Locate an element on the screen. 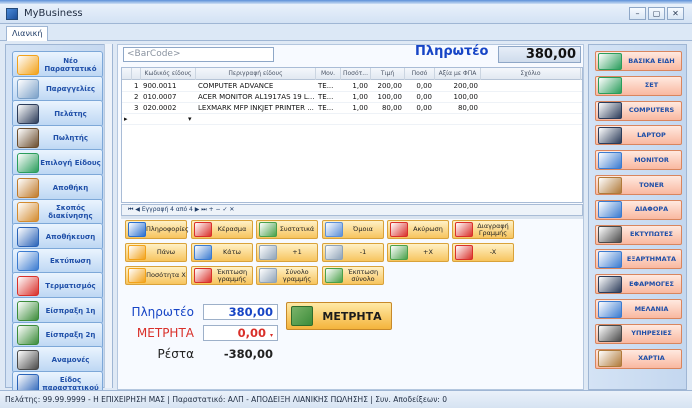  left-menu-exit-button: Τερματισμός is located at coordinates (57, 286).